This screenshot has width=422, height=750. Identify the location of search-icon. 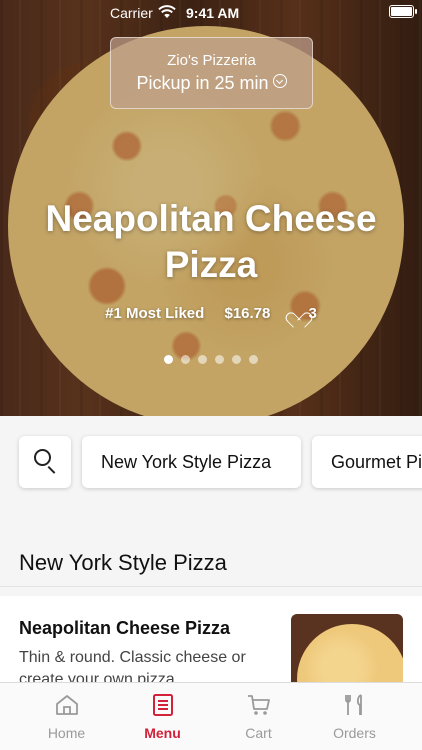
(42, 457).